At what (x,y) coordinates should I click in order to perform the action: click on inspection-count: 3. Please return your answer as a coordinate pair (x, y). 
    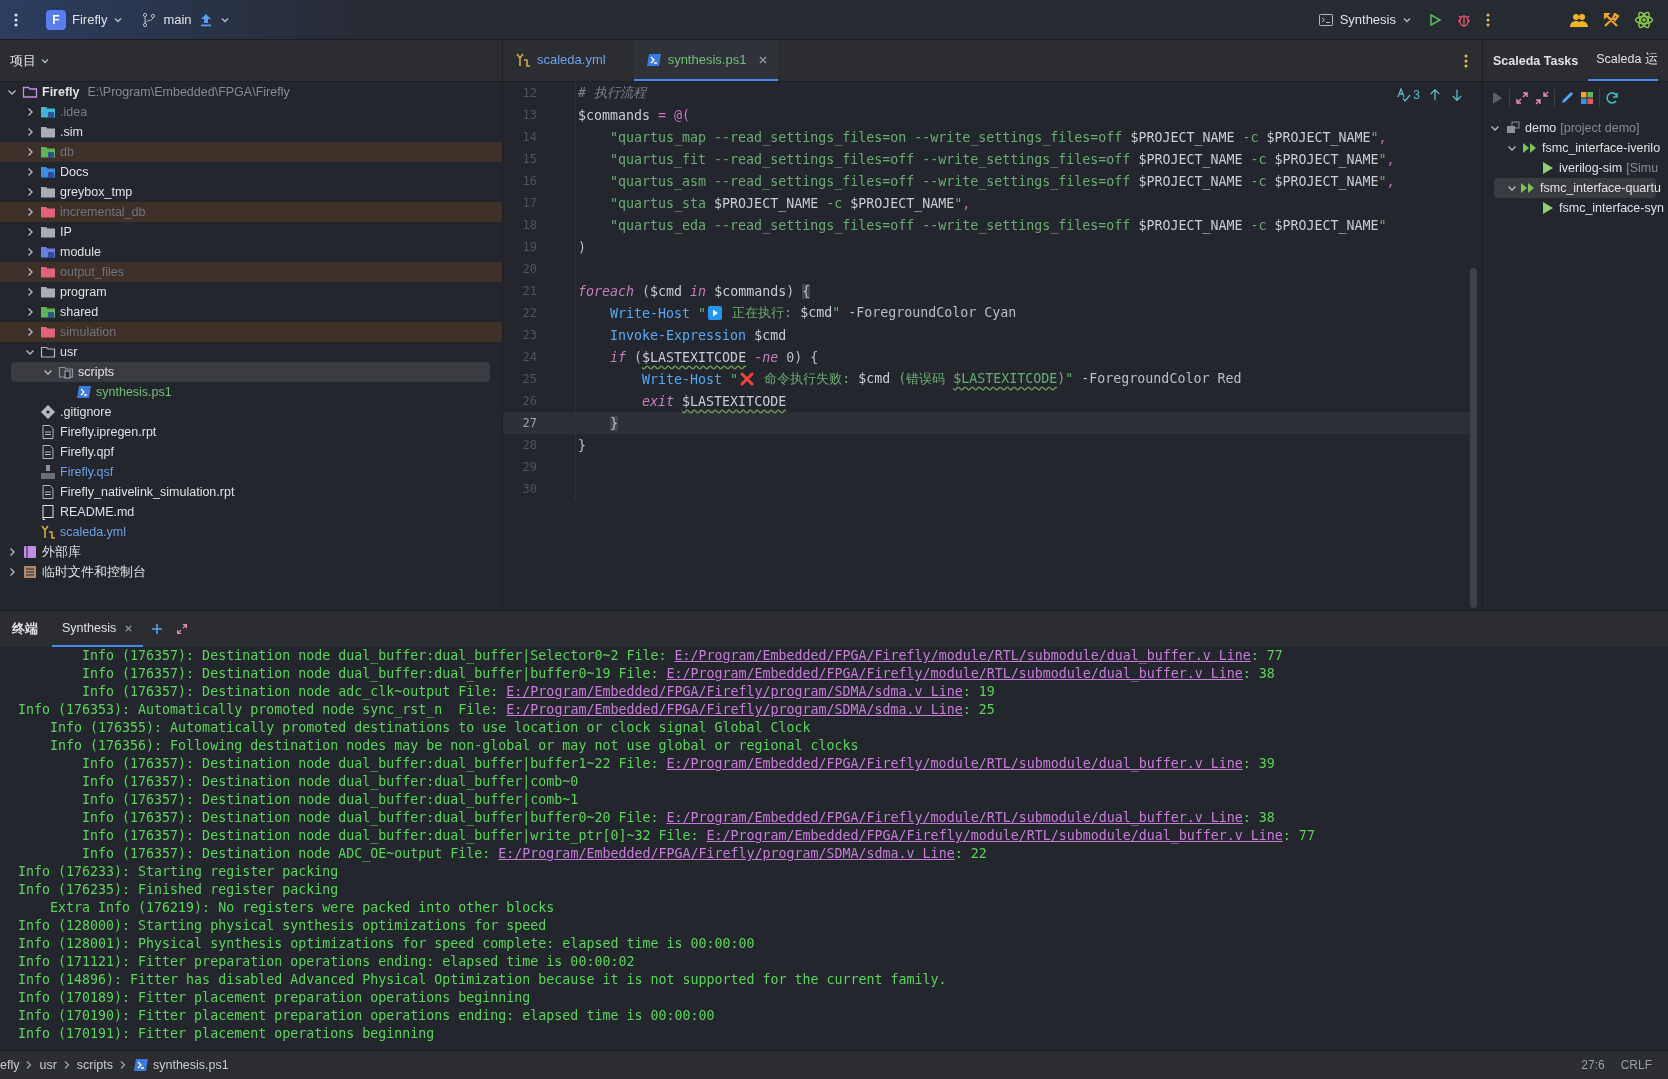
    Looking at the image, I should click on (1408, 95).